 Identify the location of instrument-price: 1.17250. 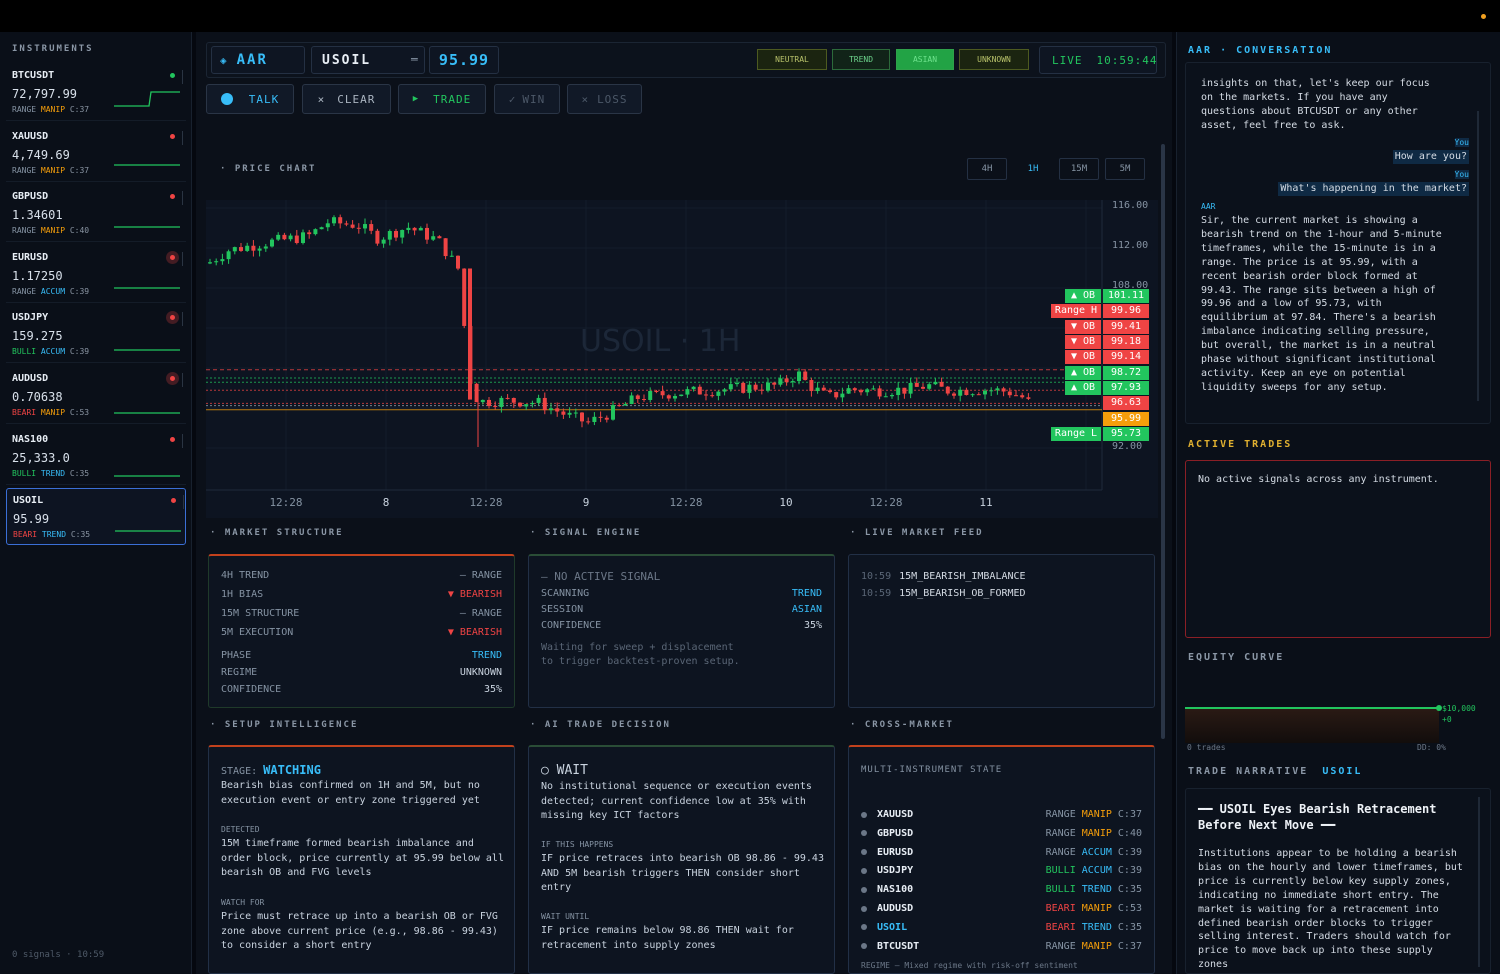
(37, 275).